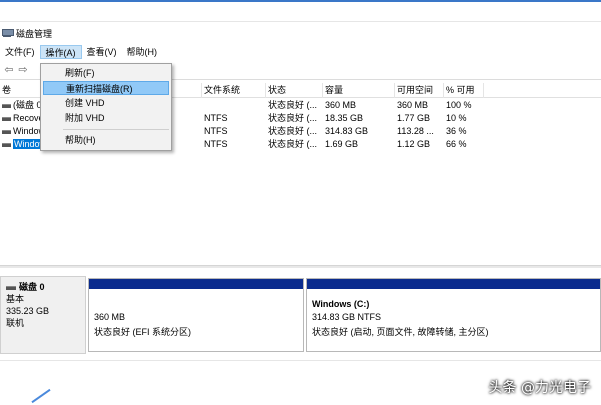 Image resolution: width=601 pixels, height=405 pixels. Describe the element at coordinates (7, 33) in the screenshot. I see `disk-management-icon` at that location.